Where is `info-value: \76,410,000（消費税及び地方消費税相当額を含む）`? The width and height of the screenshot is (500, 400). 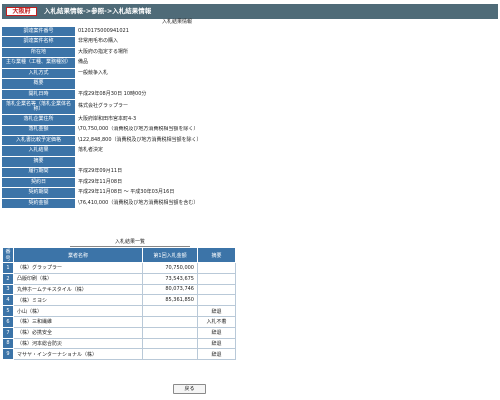
info-value: \76,410,000（消費税及び地方消費税相当額を含む） is located at coordinates (214, 203).